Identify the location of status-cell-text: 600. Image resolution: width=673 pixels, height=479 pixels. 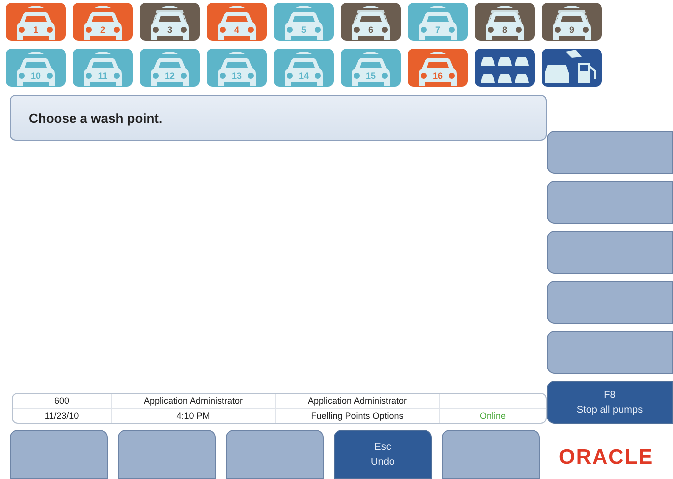
(62, 401).